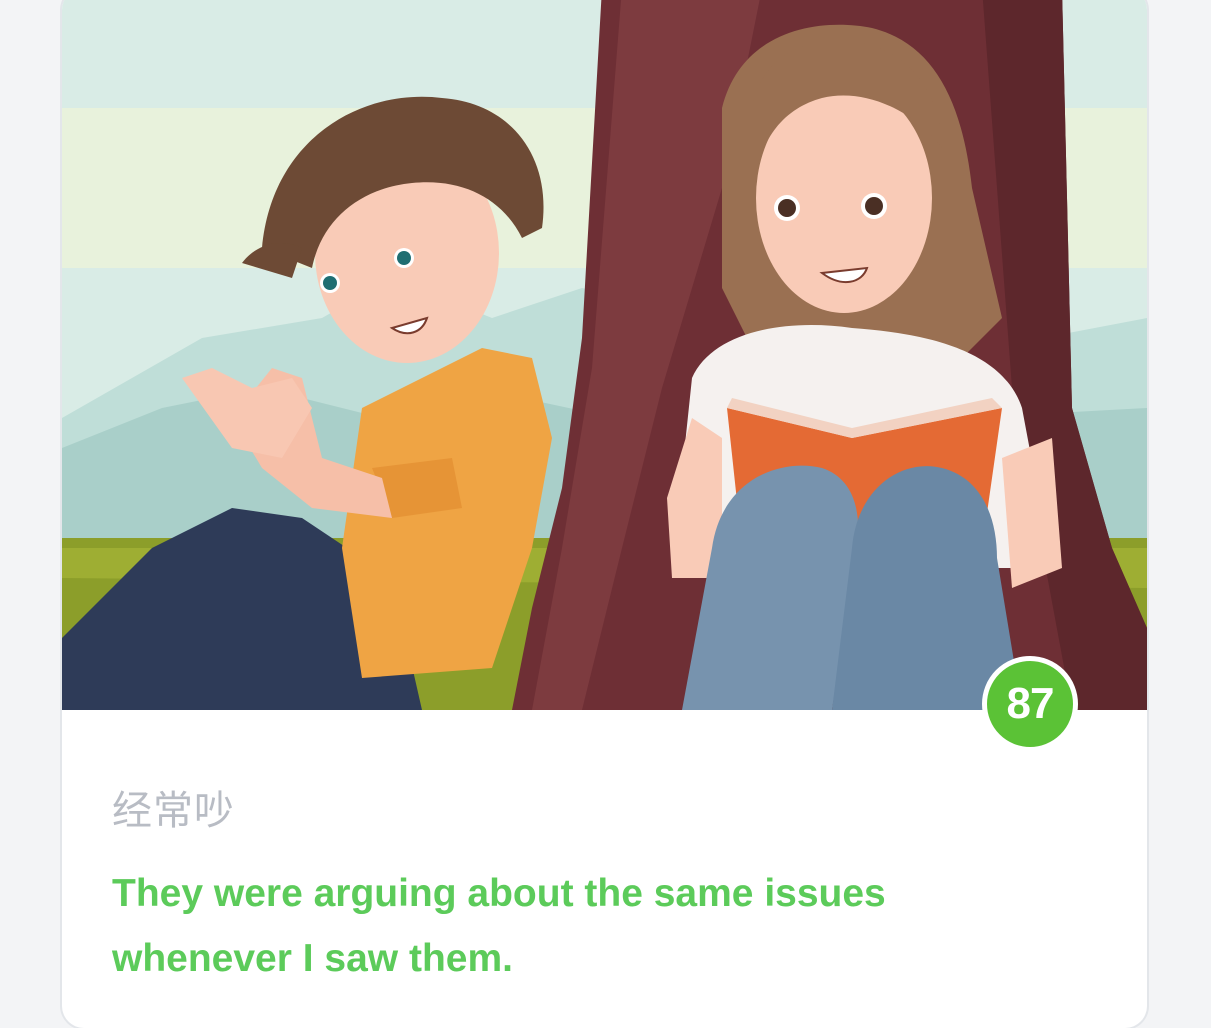  Describe the element at coordinates (1030, 704) in the screenshot. I see `score-badge: 87` at that location.